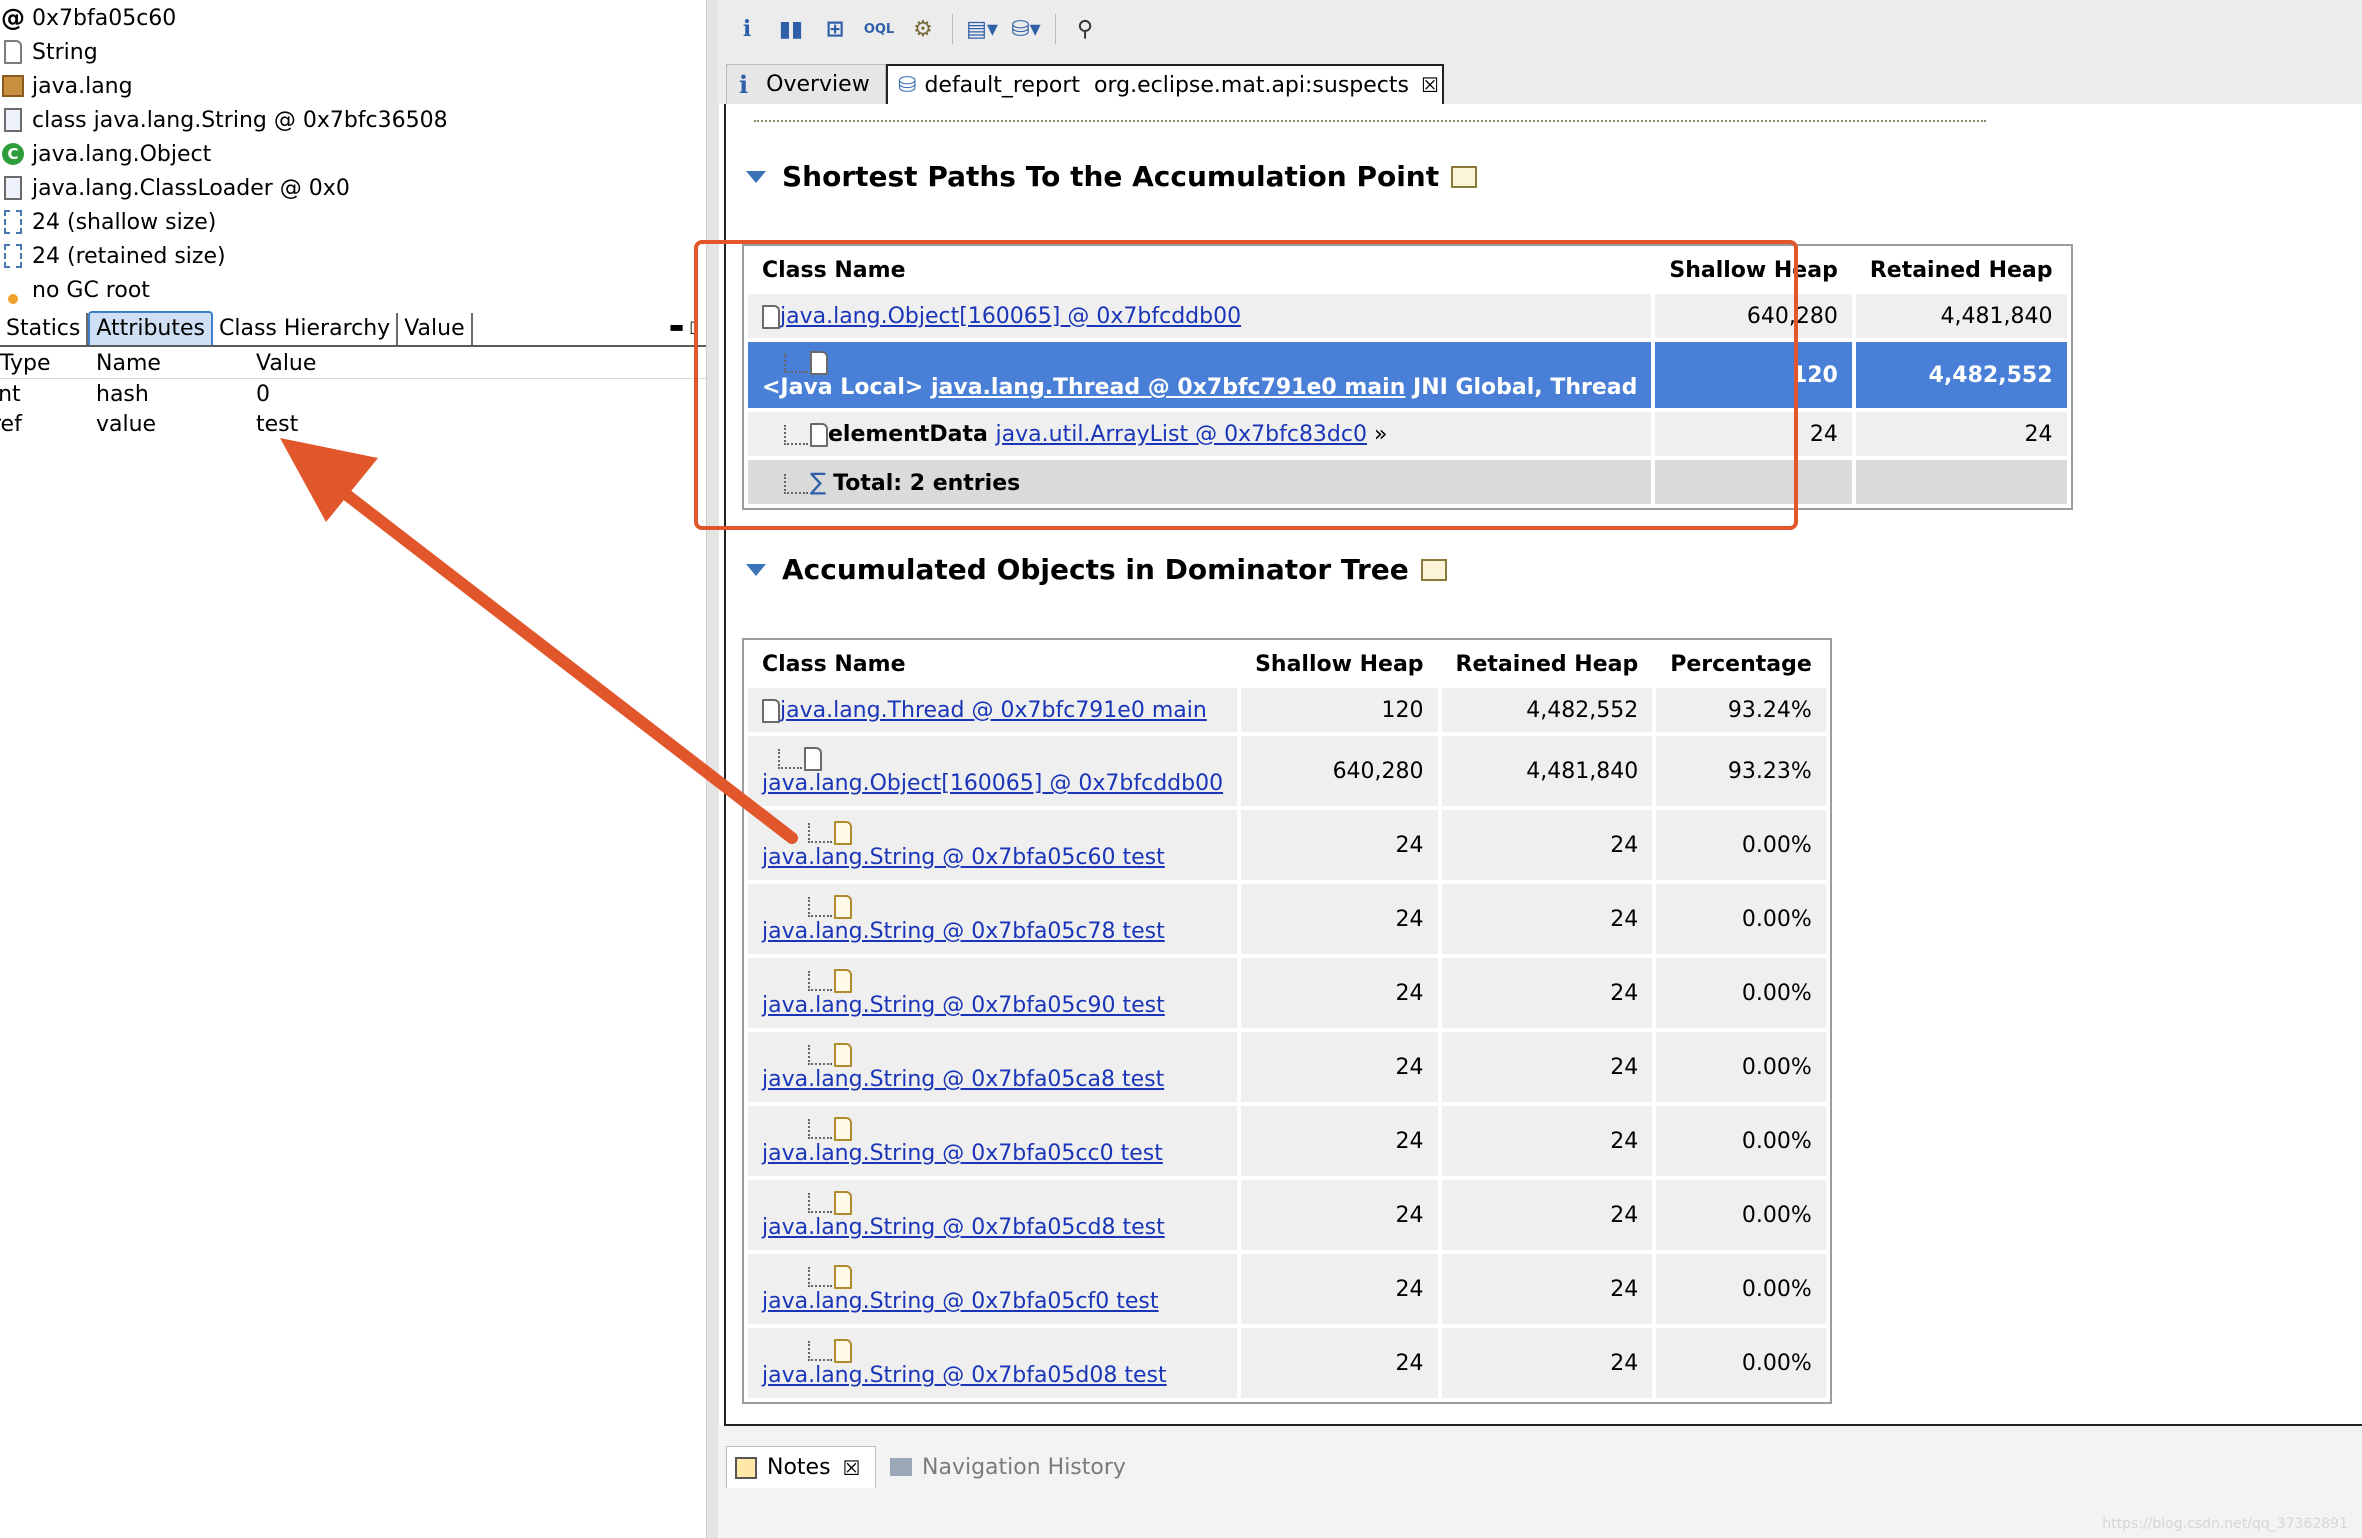 The width and height of the screenshot is (2362, 1538). What do you see at coordinates (1112, 176) in the screenshot?
I see `section-shortest-paths-title: Shortest Paths To the Accumulation Point` at bounding box center [1112, 176].